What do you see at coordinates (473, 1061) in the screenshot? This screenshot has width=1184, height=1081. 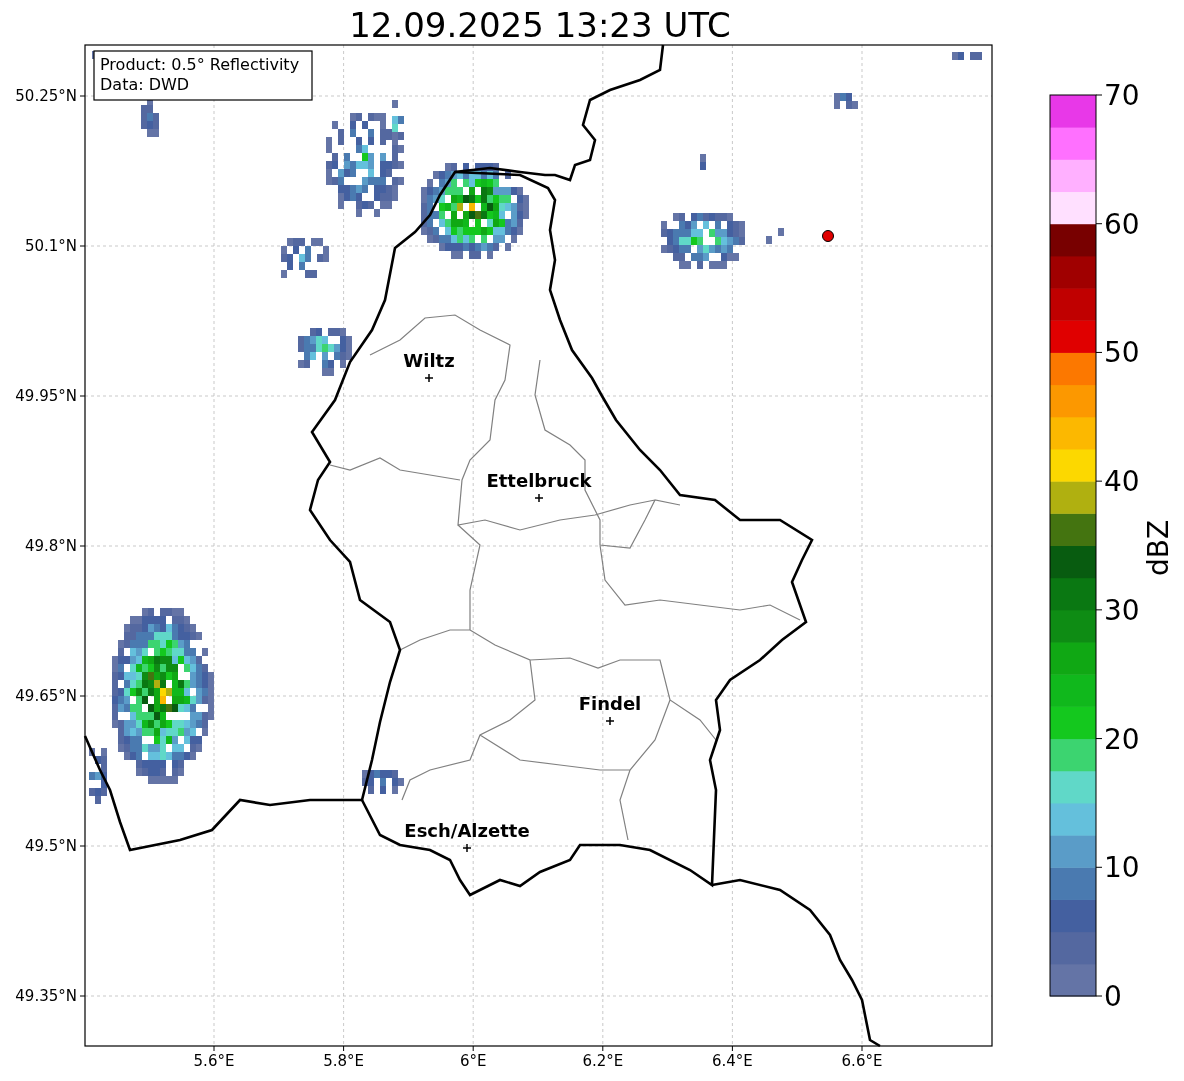 I see `axis-tick-label: 6°E` at bounding box center [473, 1061].